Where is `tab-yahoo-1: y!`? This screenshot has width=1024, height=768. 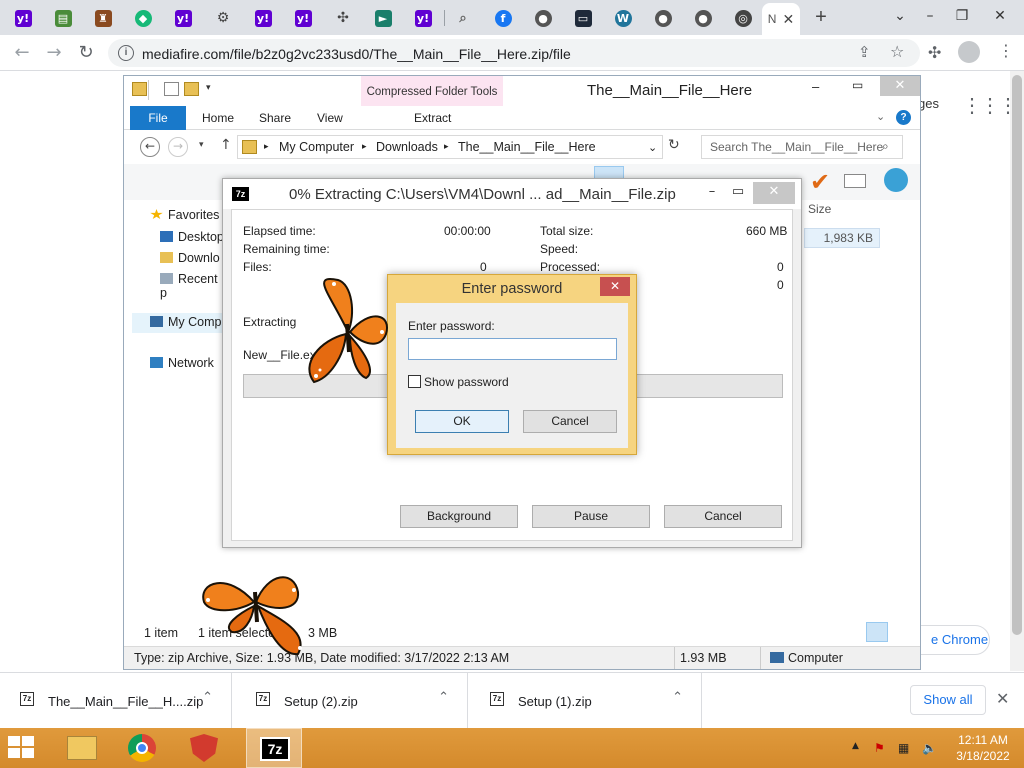
tab-yahoo-1: y! is located at coordinates (23, 18).